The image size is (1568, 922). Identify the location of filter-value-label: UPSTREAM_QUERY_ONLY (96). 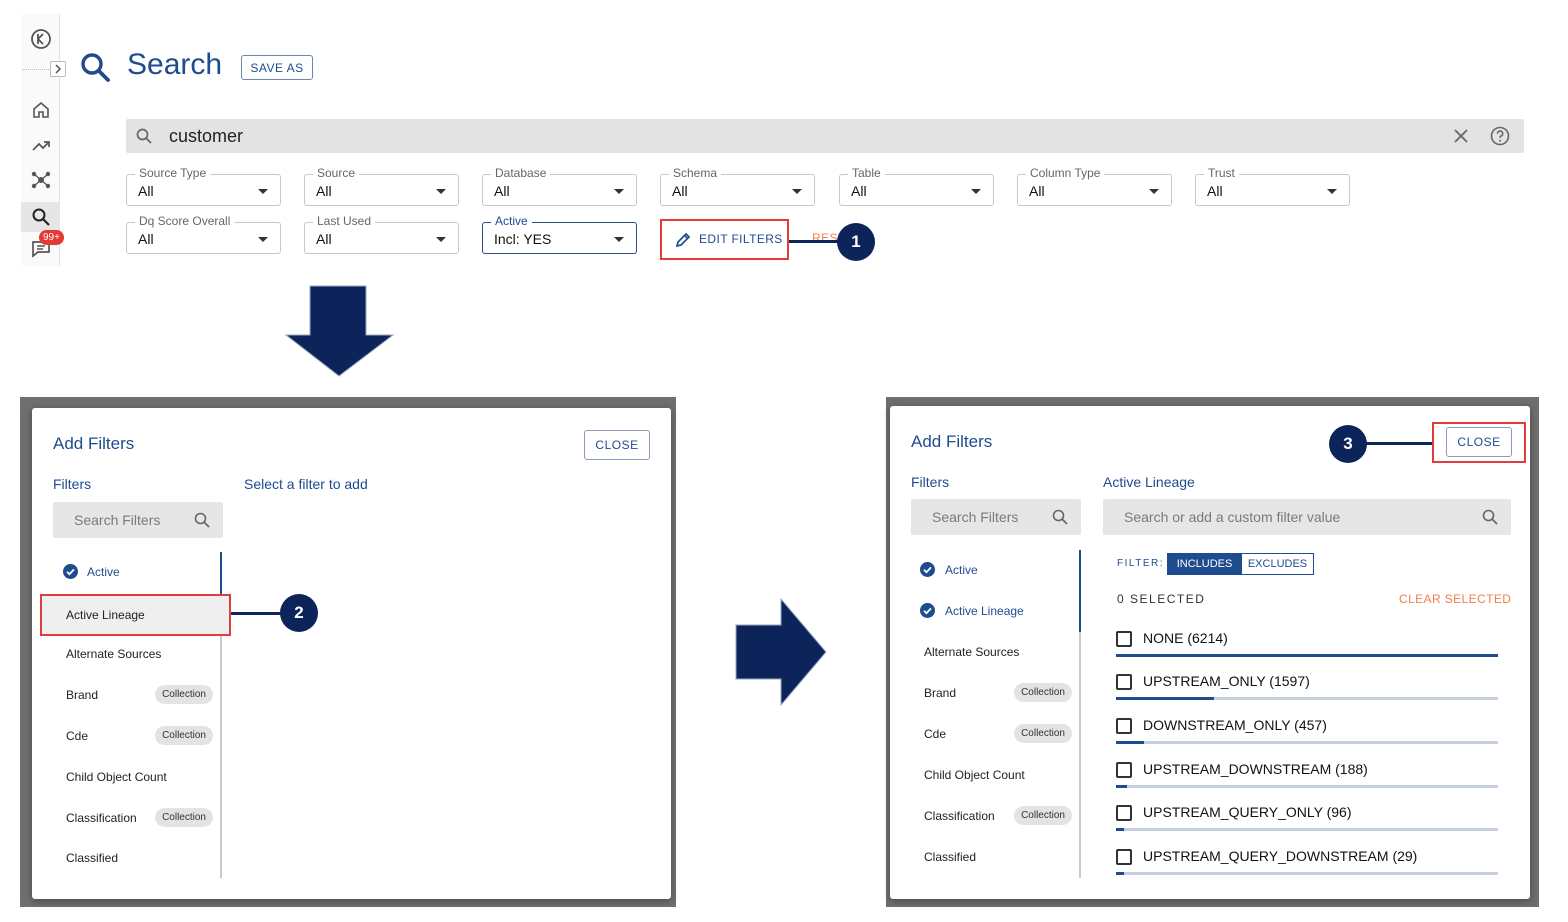
(1247, 812).